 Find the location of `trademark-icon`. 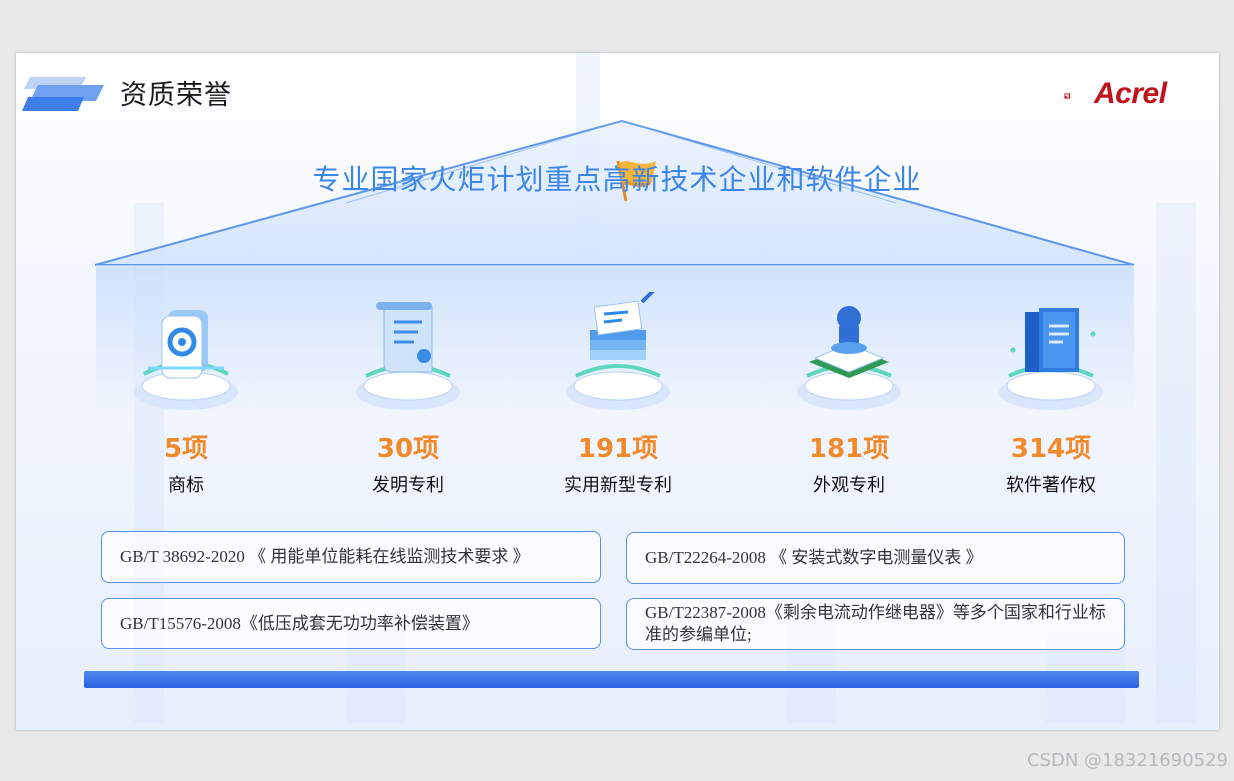

trademark-icon is located at coordinates (186, 360).